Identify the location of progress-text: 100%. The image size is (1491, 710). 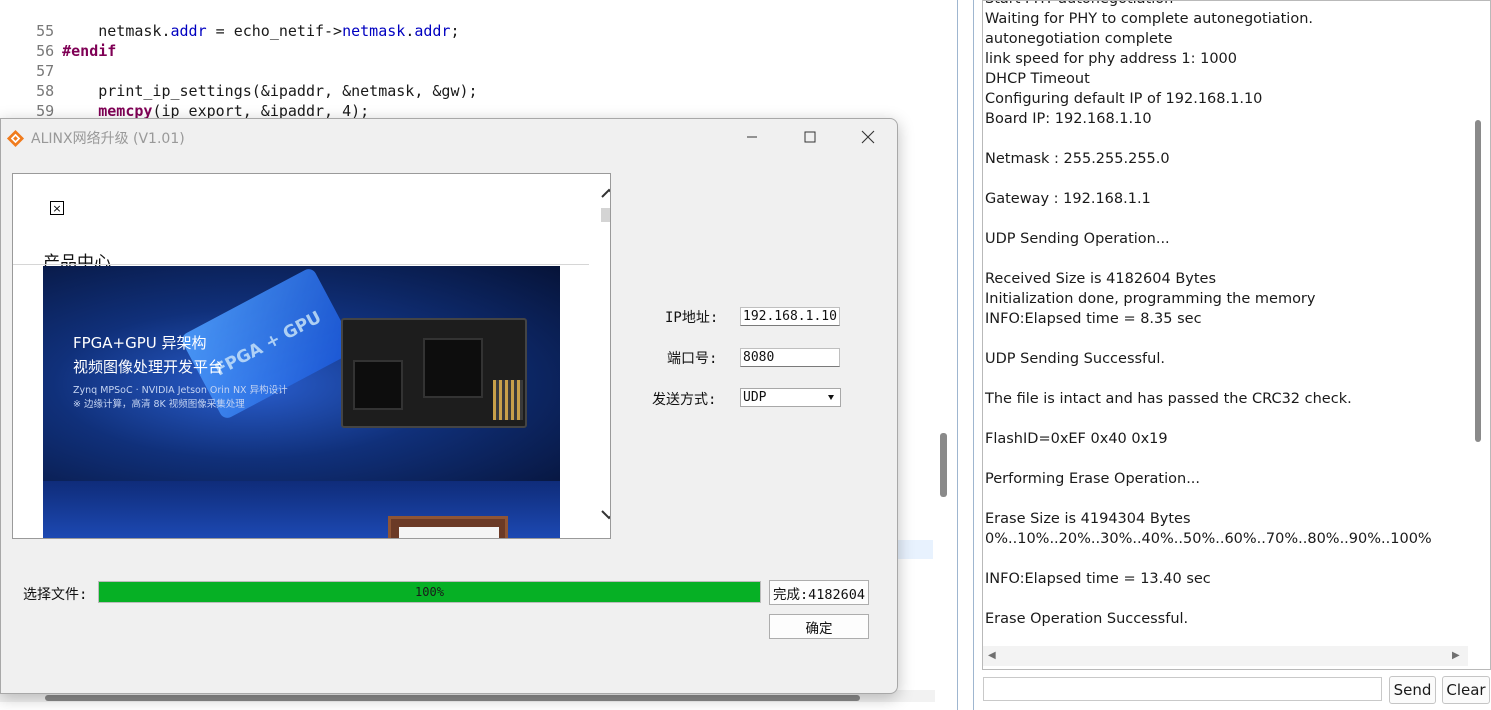
(429, 592).